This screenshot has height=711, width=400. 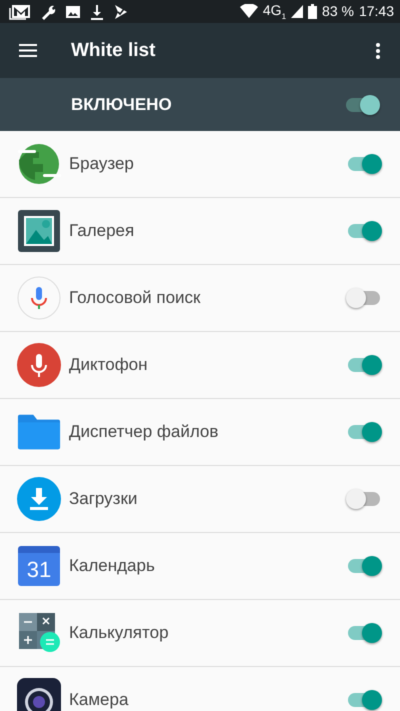 I want to click on app-row: Браузер, so click(x=200, y=164).